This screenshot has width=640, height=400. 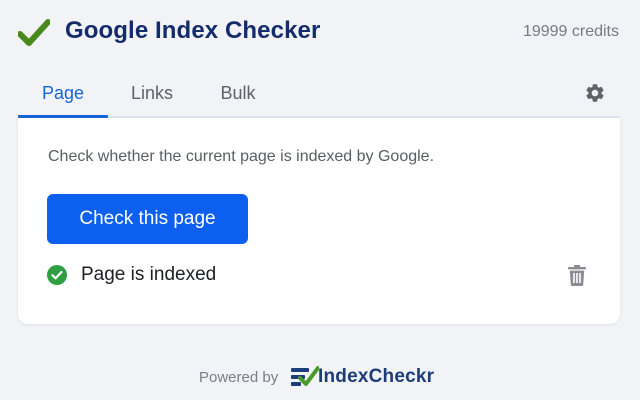 What do you see at coordinates (305, 377) in the screenshot?
I see `indexcheckr-logo-icon` at bounding box center [305, 377].